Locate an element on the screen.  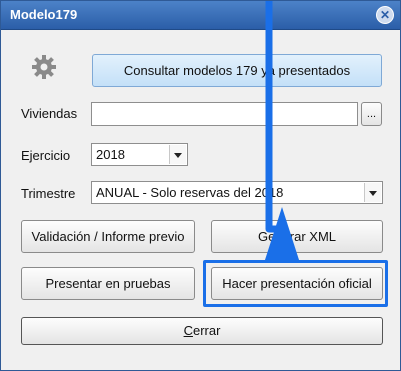
cerrar-button: Cerrar is located at coordinates (202, 331).